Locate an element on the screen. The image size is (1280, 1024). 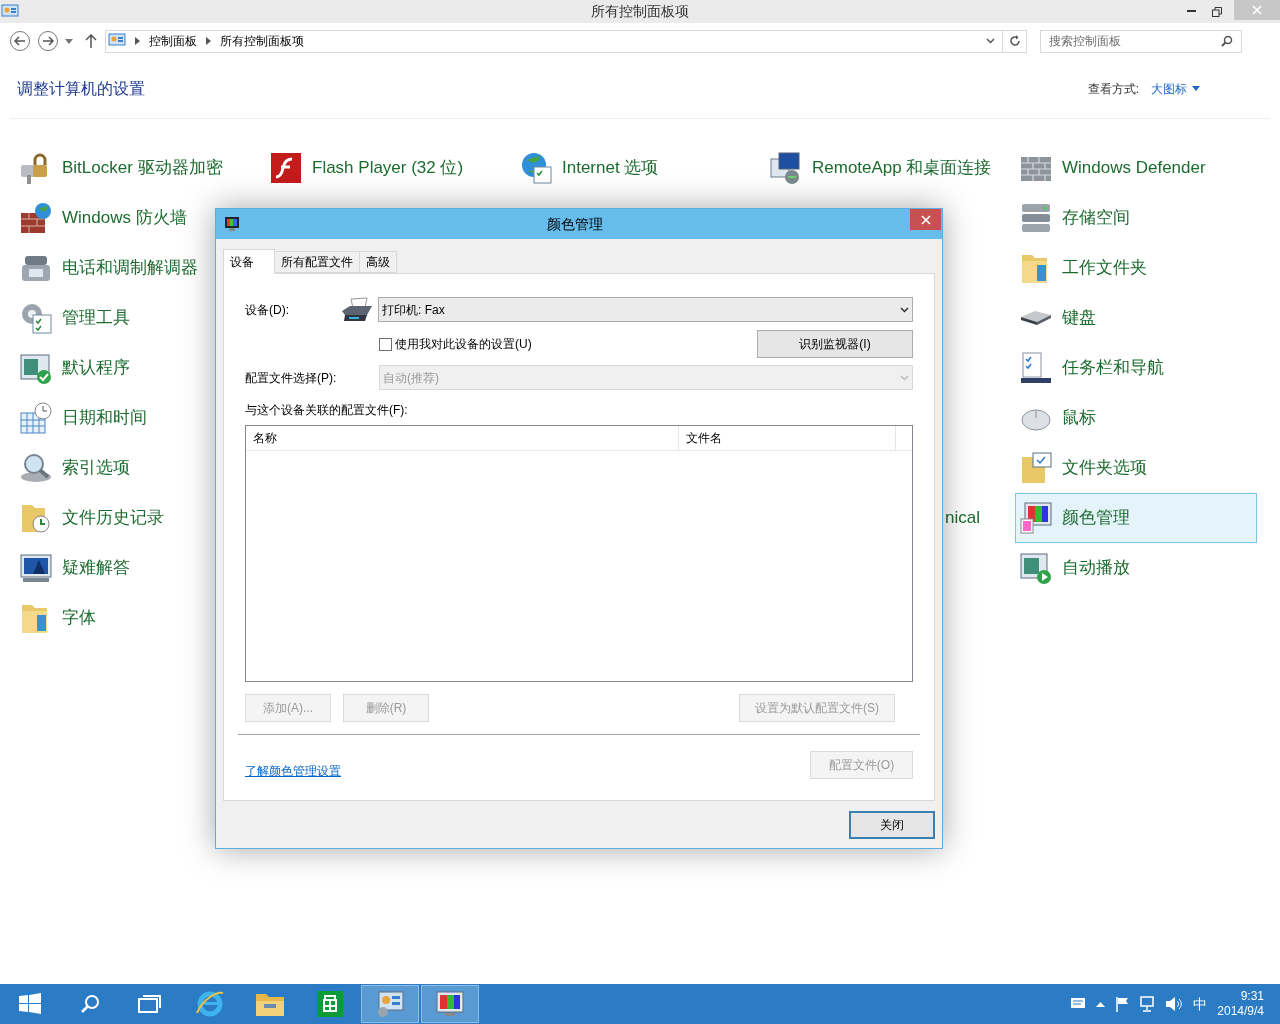
printer-icon is located at coordinates (358, 309).